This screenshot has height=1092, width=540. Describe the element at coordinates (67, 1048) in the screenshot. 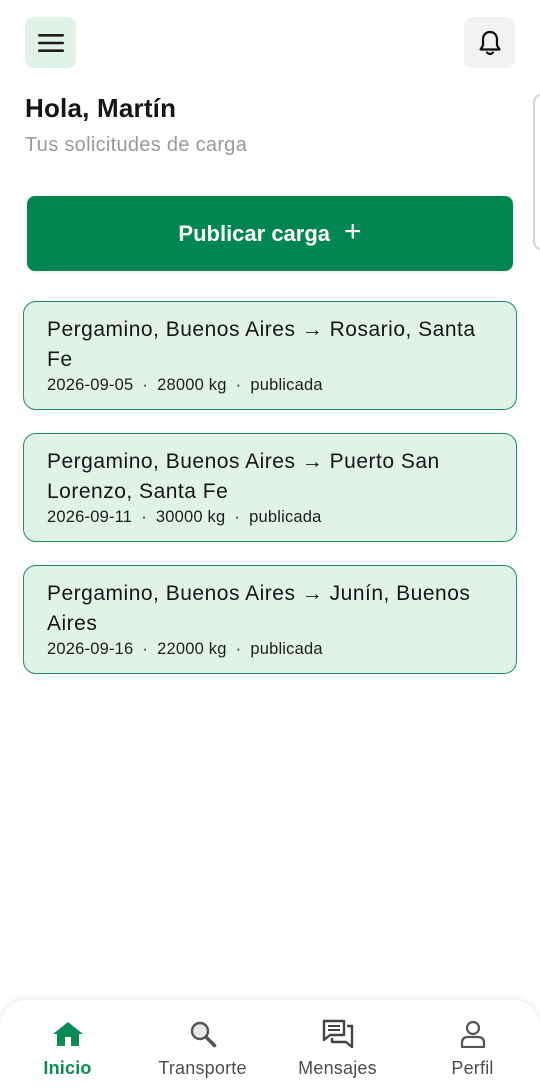

I see `nav-item-inicio: Inicio` at that location.